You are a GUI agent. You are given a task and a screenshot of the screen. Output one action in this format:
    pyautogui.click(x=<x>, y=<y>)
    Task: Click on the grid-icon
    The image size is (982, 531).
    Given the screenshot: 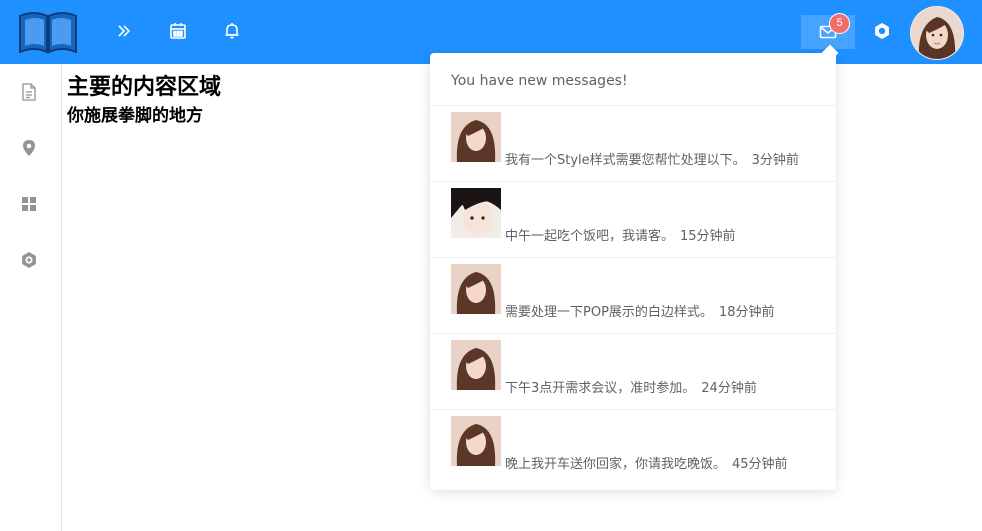 What is the action you would take?
    pyautogui.click(x=29, y=204)
    